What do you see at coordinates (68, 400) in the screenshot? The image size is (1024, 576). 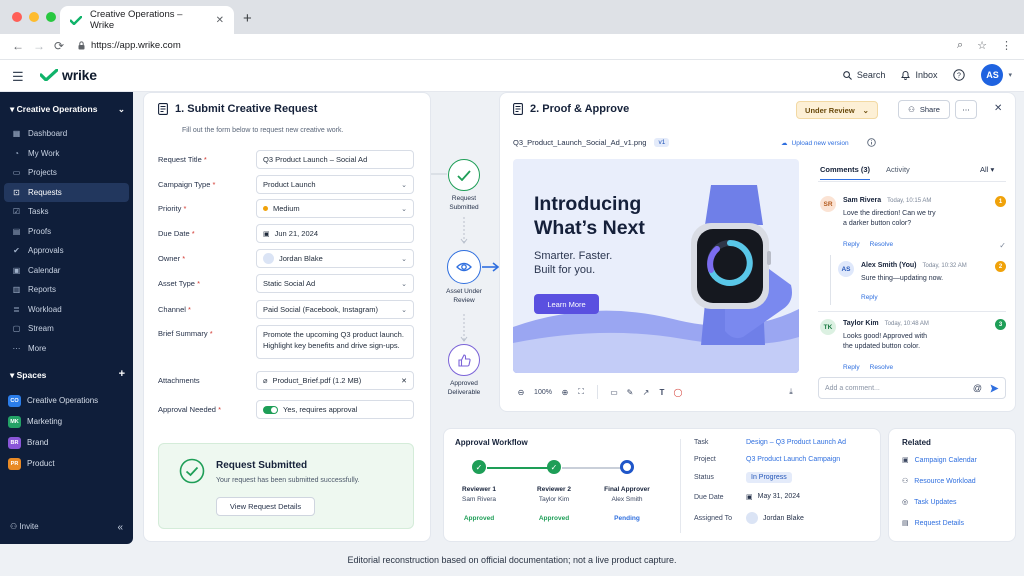 I see `space-item: CO Creative Operations` at bounding box center [68, 400].